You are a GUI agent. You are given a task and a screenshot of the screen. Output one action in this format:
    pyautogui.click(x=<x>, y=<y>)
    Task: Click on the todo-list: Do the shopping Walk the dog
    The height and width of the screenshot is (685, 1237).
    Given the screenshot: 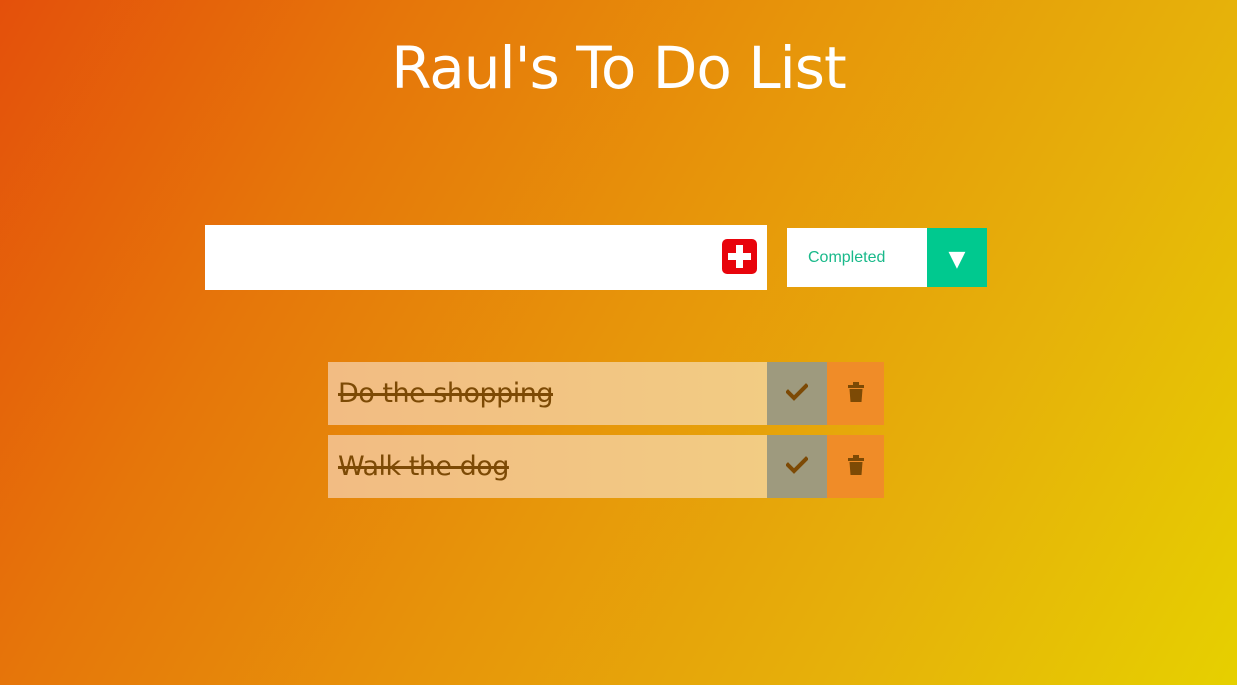 What is the action you would take?
    pyautogui.click(x=606, y=435)
    